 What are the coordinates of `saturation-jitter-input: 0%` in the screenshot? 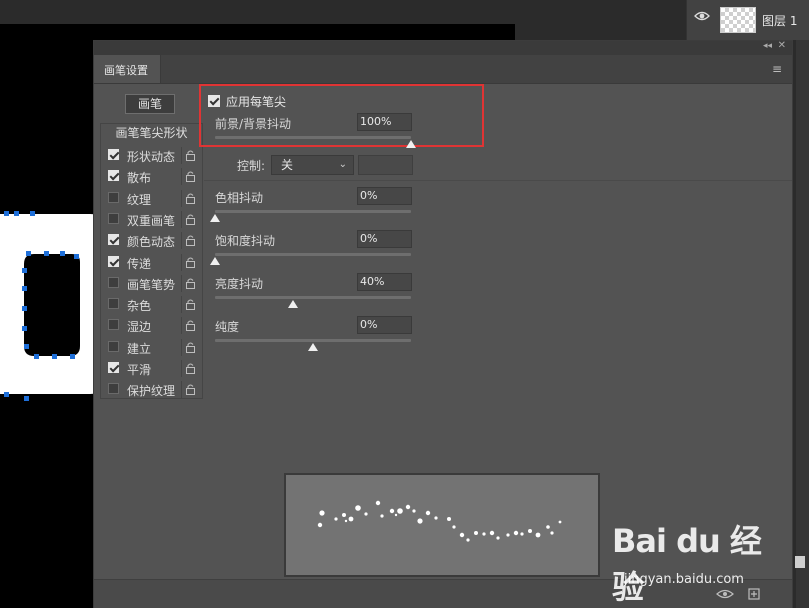 It's located at (384, 239).